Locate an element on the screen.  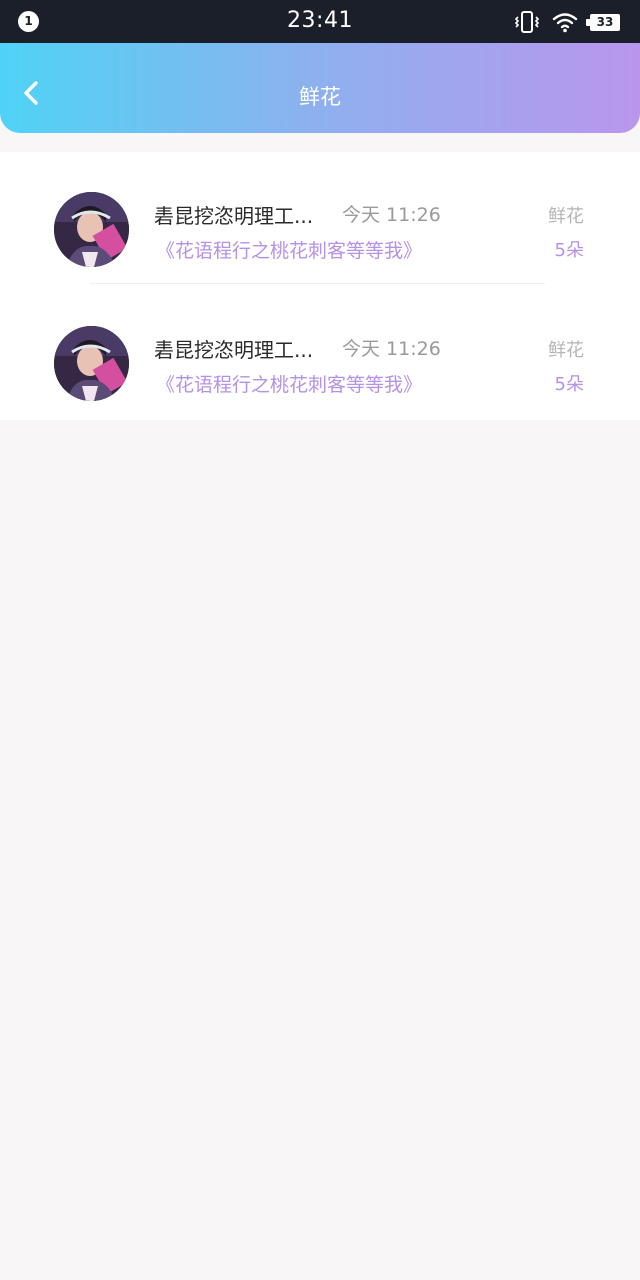
page-title: 鲜花 is located at coordinates (320, 97).